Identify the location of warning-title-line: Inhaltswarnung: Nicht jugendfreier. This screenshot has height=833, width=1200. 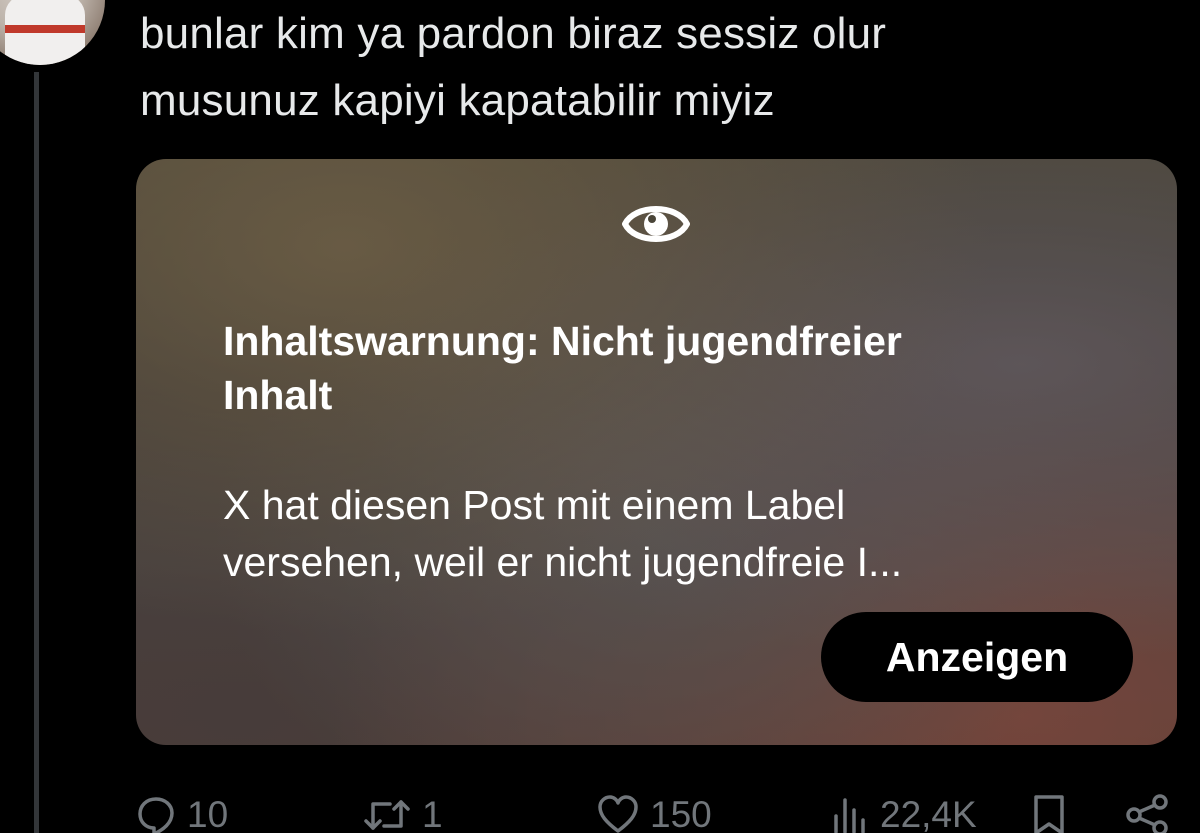
(562, 341).